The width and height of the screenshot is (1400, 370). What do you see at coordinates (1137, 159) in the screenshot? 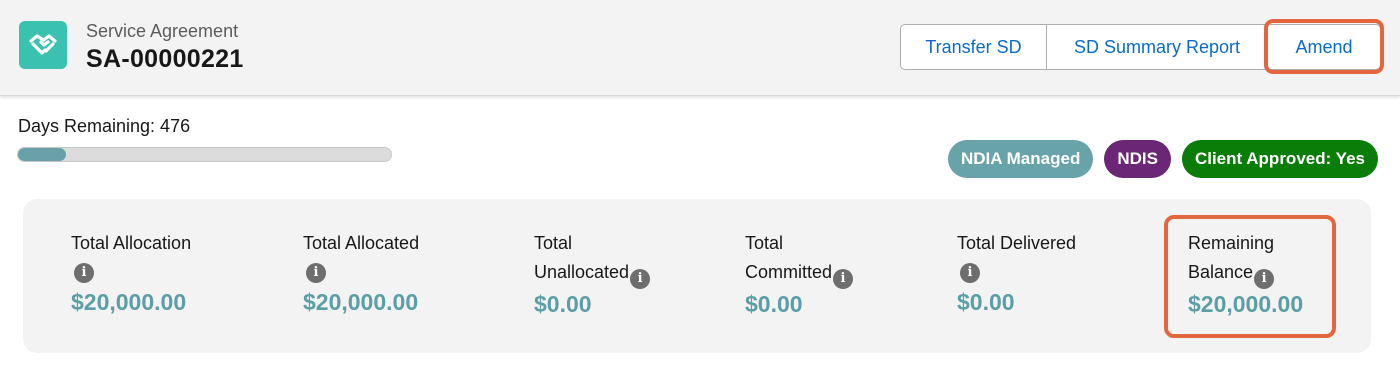
I see `badge-ndis: NDIS` at bounding box center [1137, 159].